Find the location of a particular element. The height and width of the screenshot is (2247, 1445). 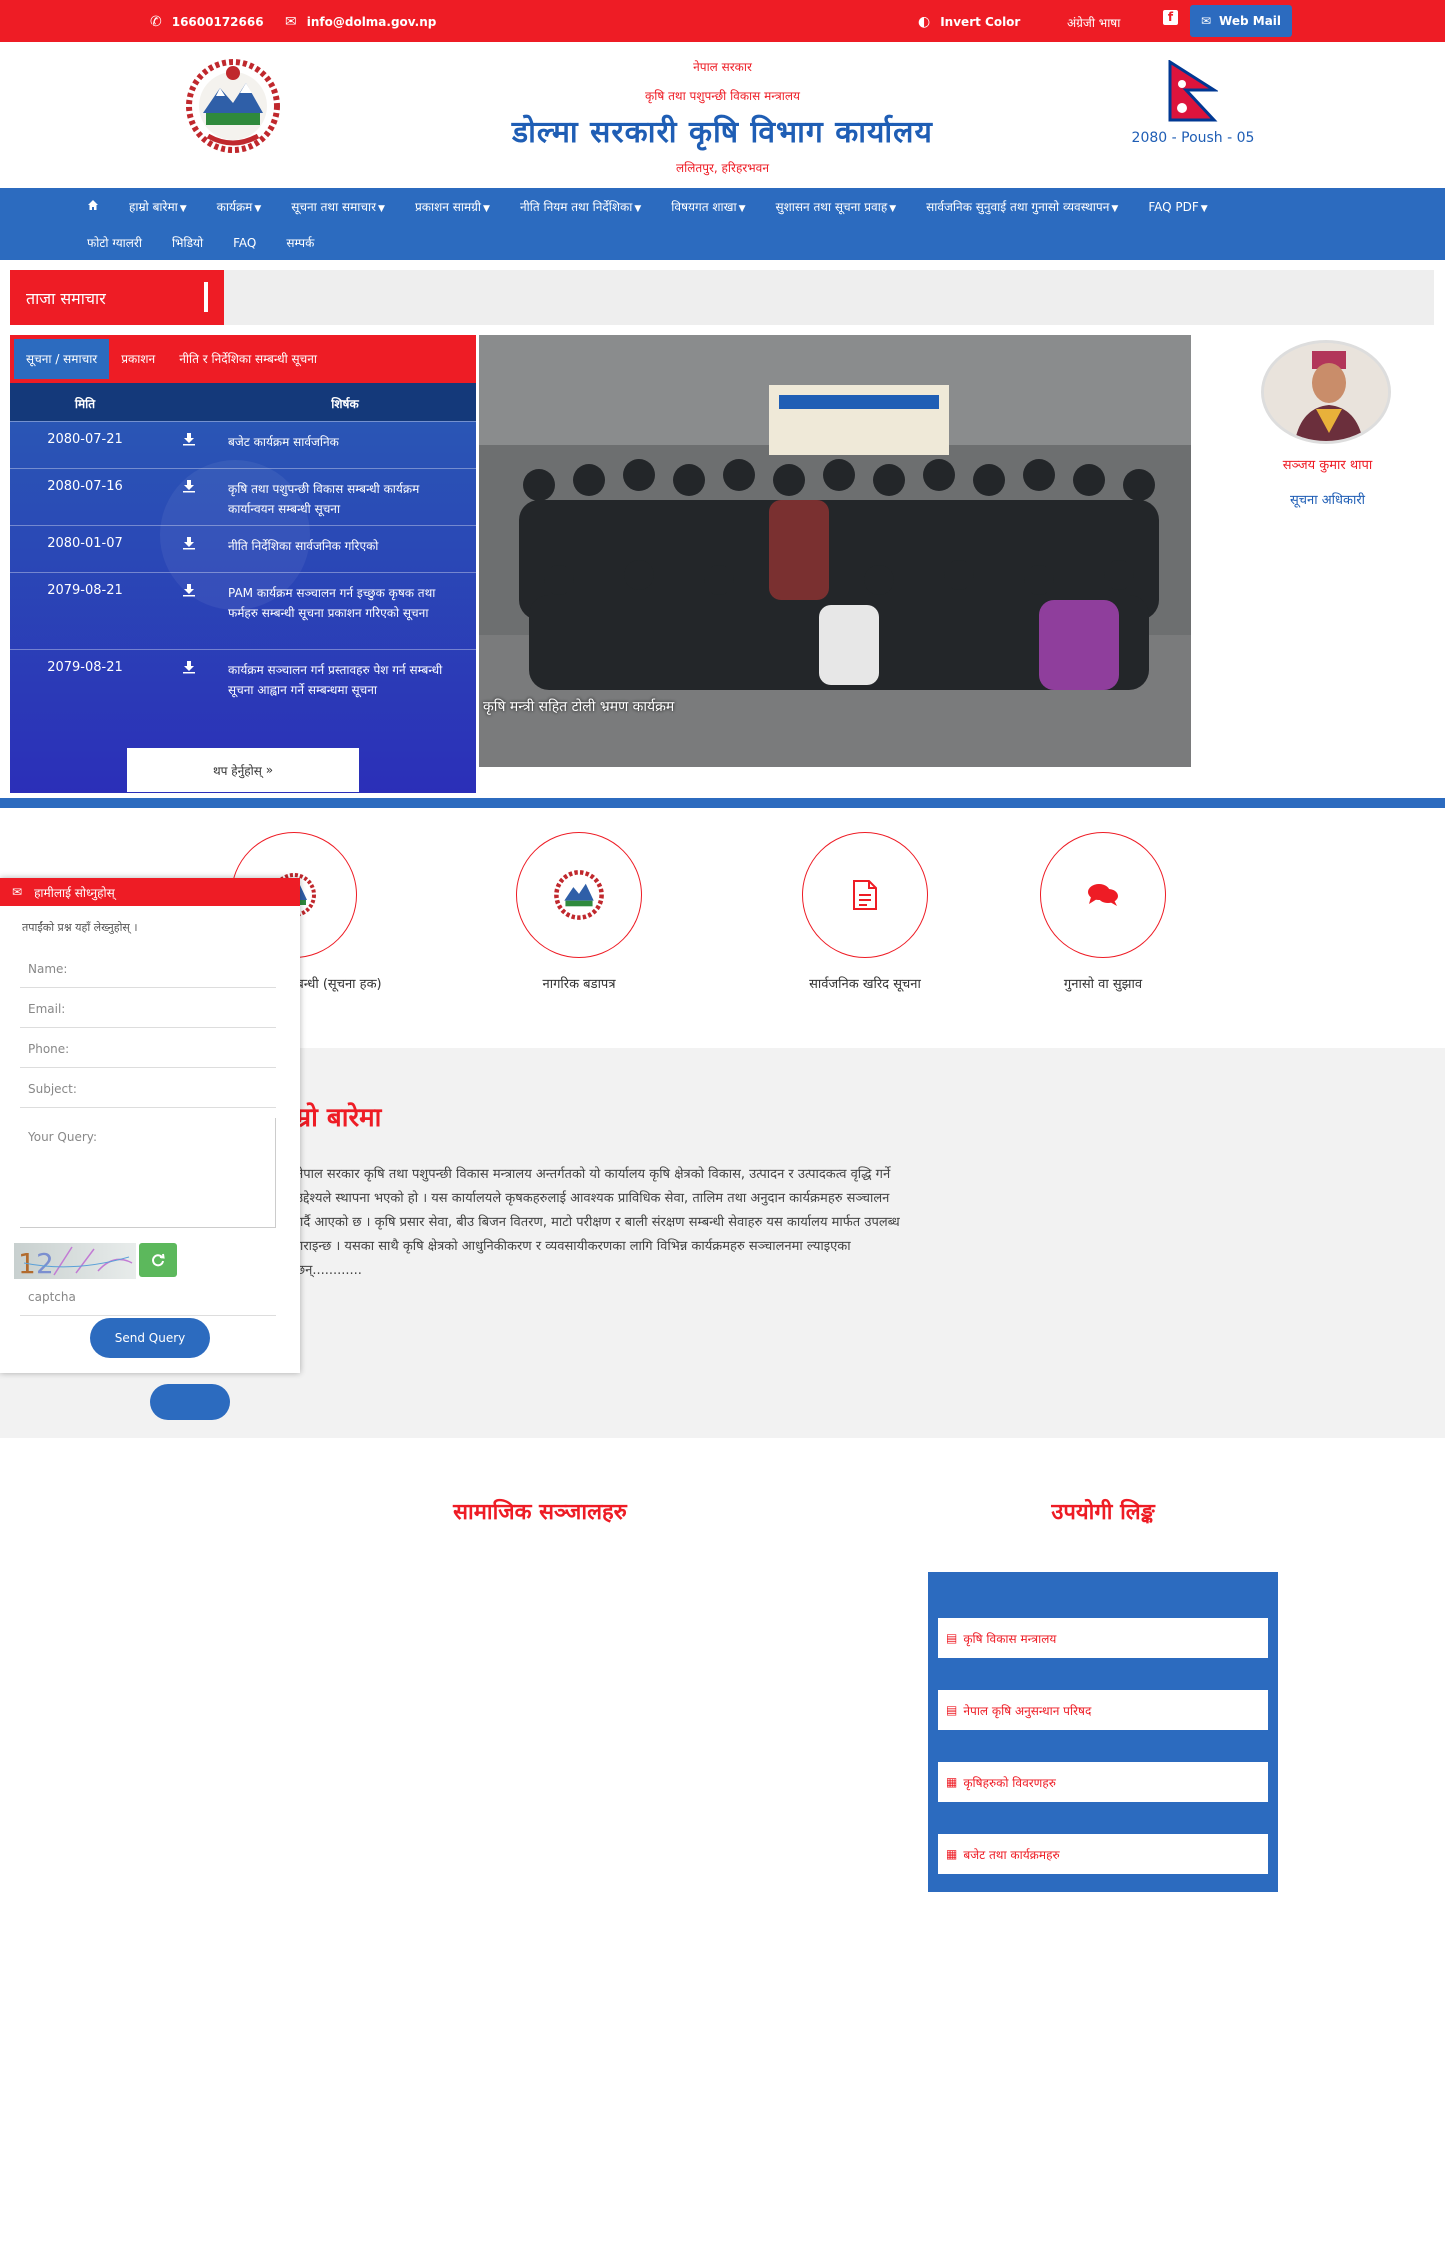

facebook-icon: f is located at coordinates (1170, 17).